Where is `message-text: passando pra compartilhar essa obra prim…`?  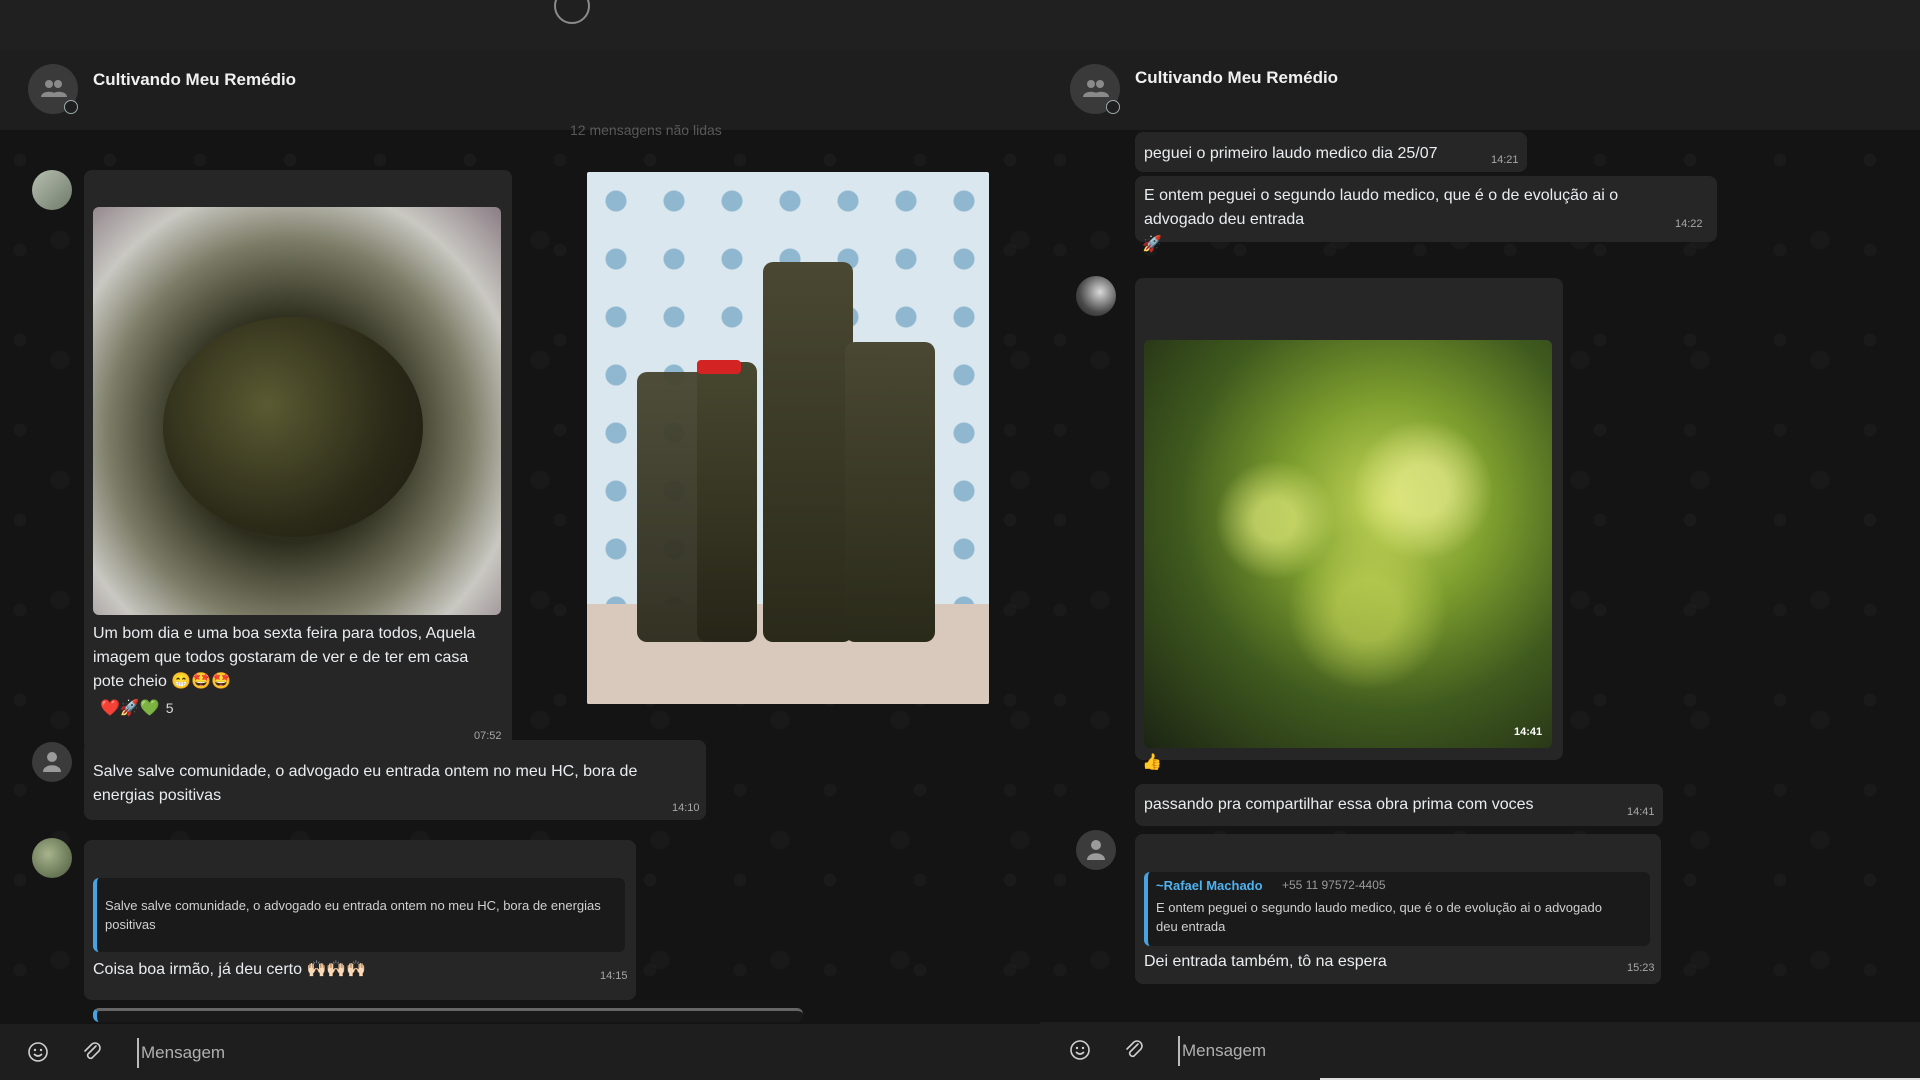 message-text: passando pra compartilhar essa obra prim… is located at coordinates (1339, 804).